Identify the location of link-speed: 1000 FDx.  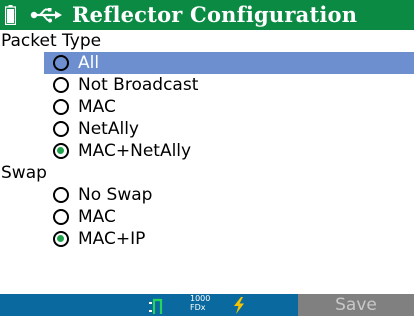
(200, 303).